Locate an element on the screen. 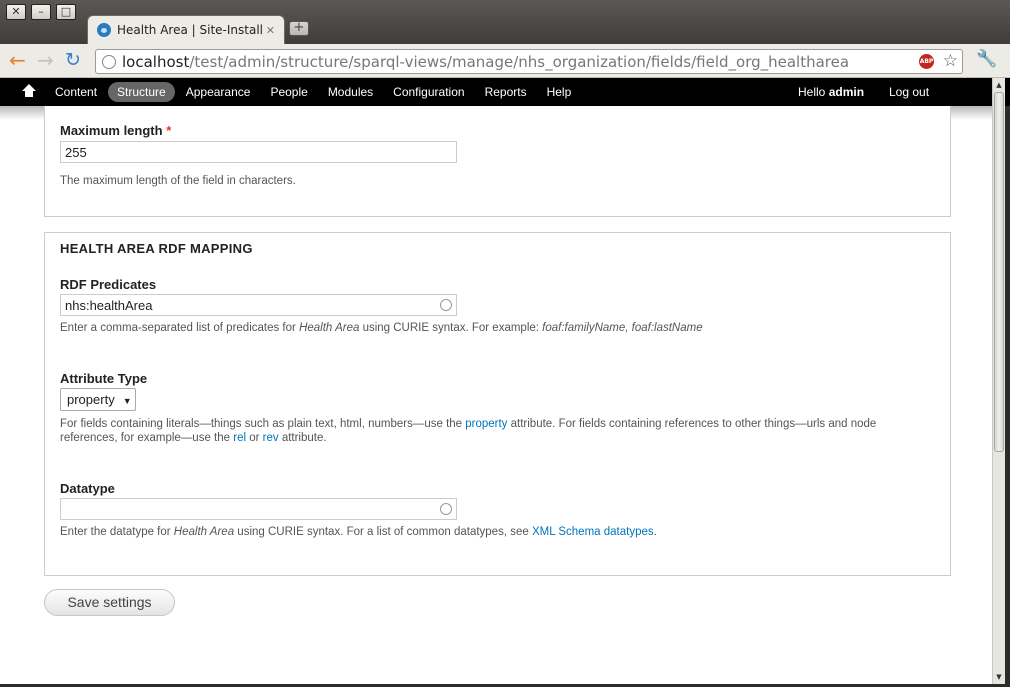 The height and width of the screenshot is (687, 1010). xml-schema-datatypes-link: XML Schema datatypes is located at coordinates (593, 532).